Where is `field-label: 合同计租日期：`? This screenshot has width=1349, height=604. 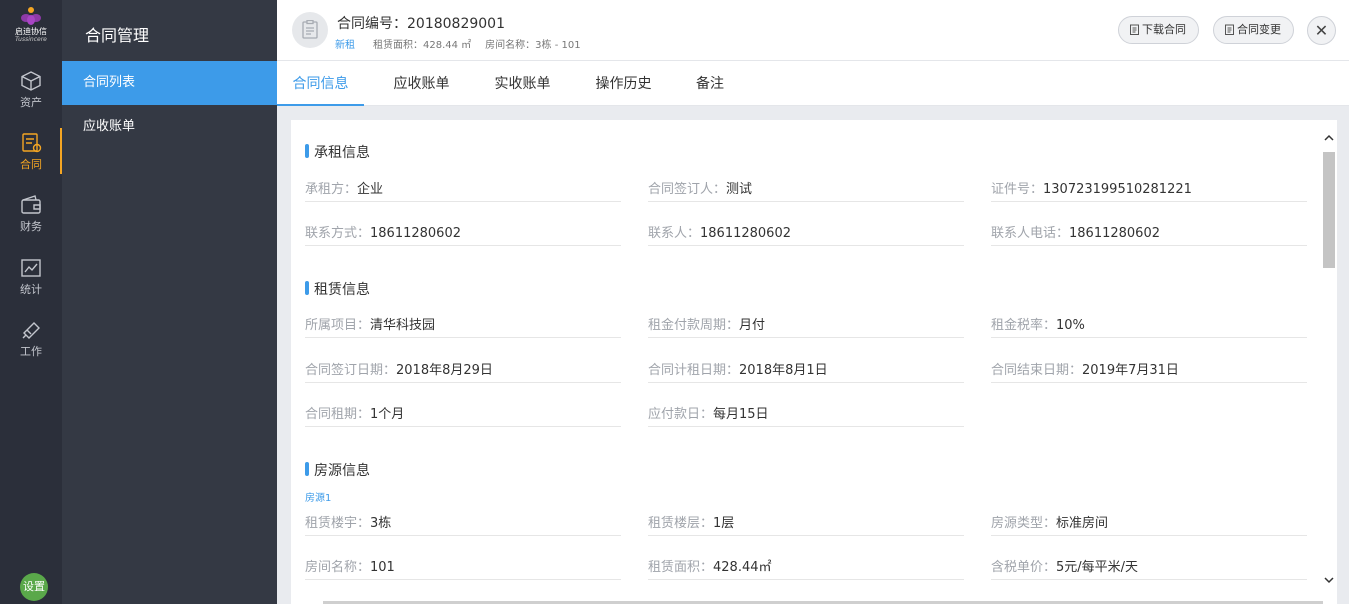
field-label: 合同计租日期： is located at coordinates (694, 370).